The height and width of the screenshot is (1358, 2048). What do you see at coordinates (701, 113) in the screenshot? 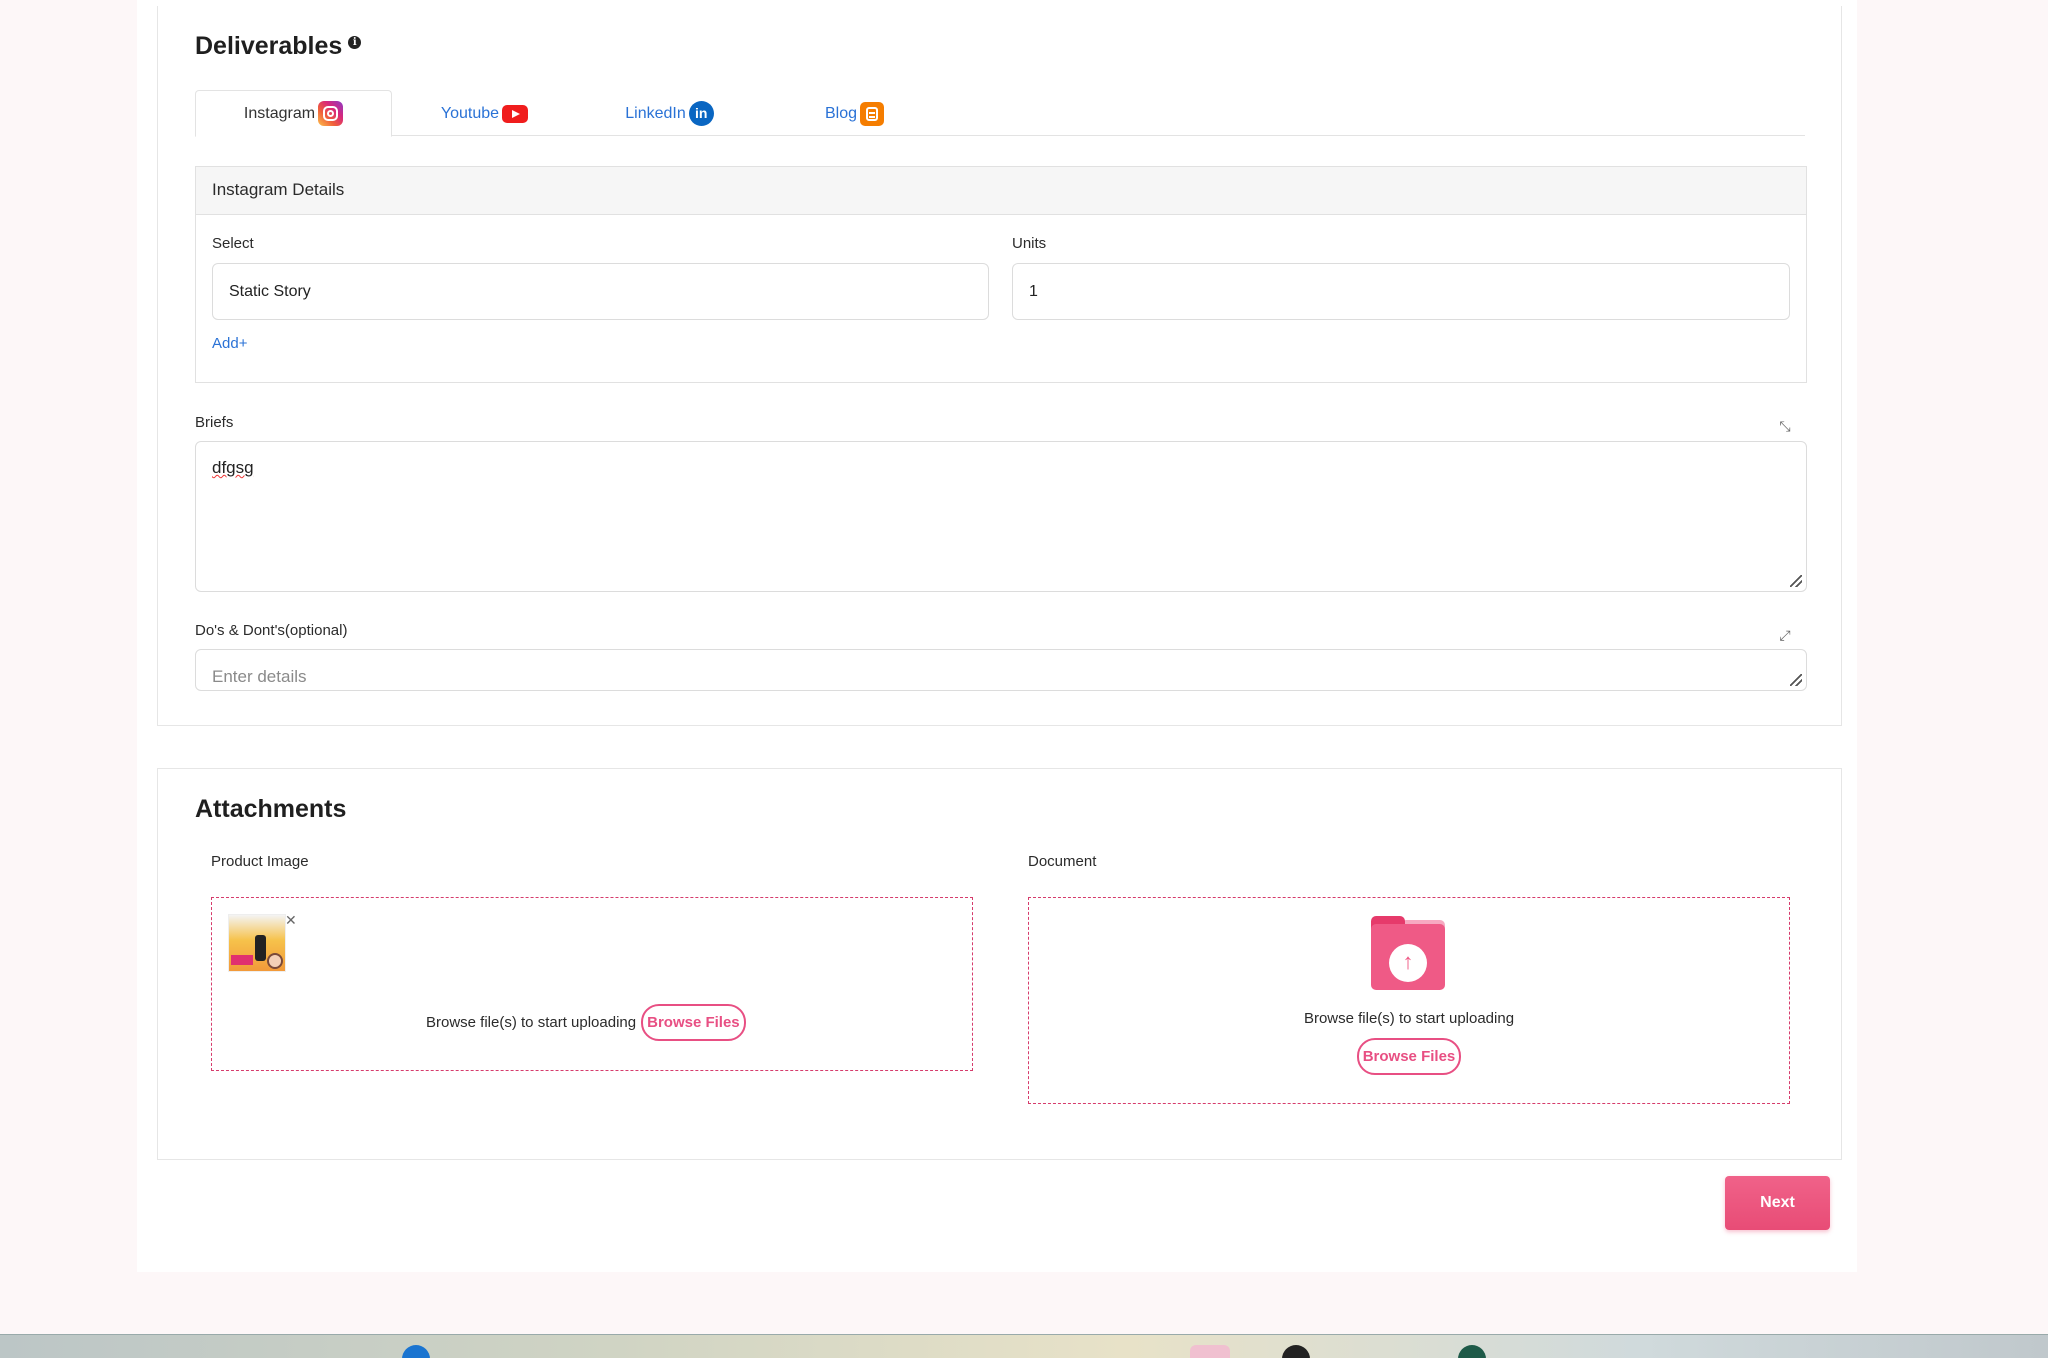
I see `linkedin-icon: in` at bounding box center [701, 113].